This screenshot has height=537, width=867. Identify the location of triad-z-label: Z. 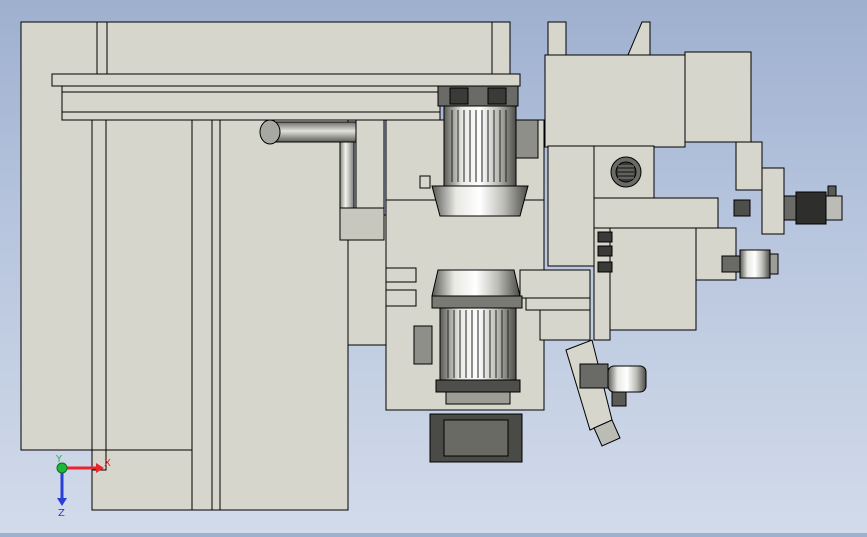
(61, 513).